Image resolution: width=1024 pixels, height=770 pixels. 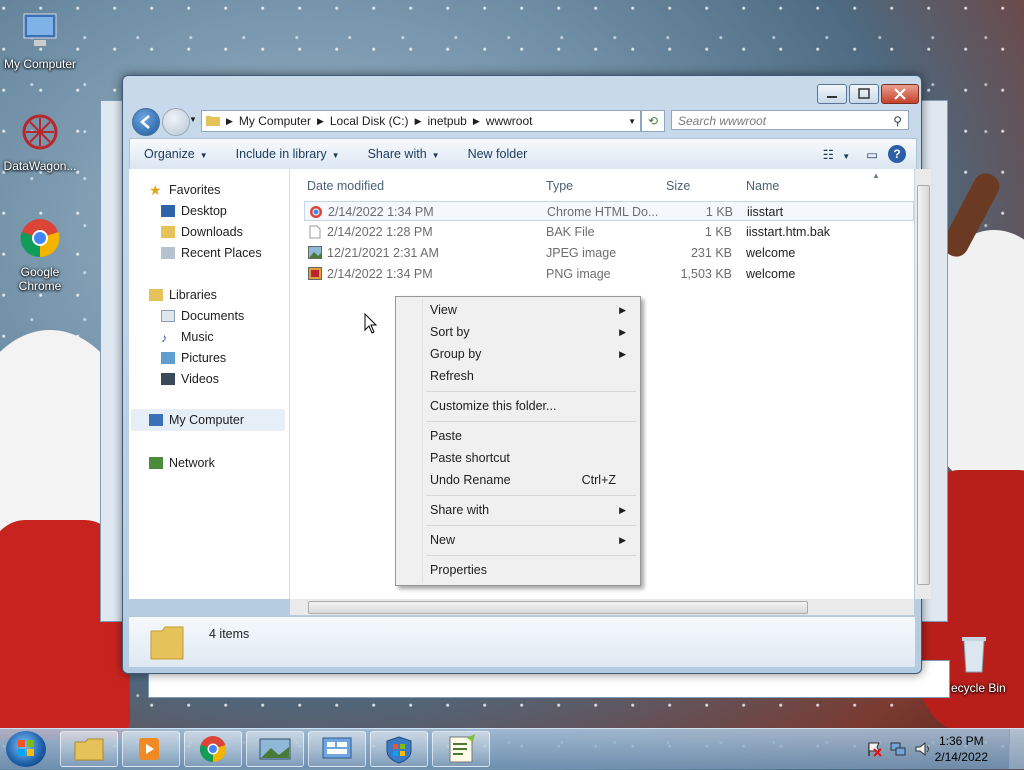 I want to click on show-desktop-button, so click(x=1016, y=749).